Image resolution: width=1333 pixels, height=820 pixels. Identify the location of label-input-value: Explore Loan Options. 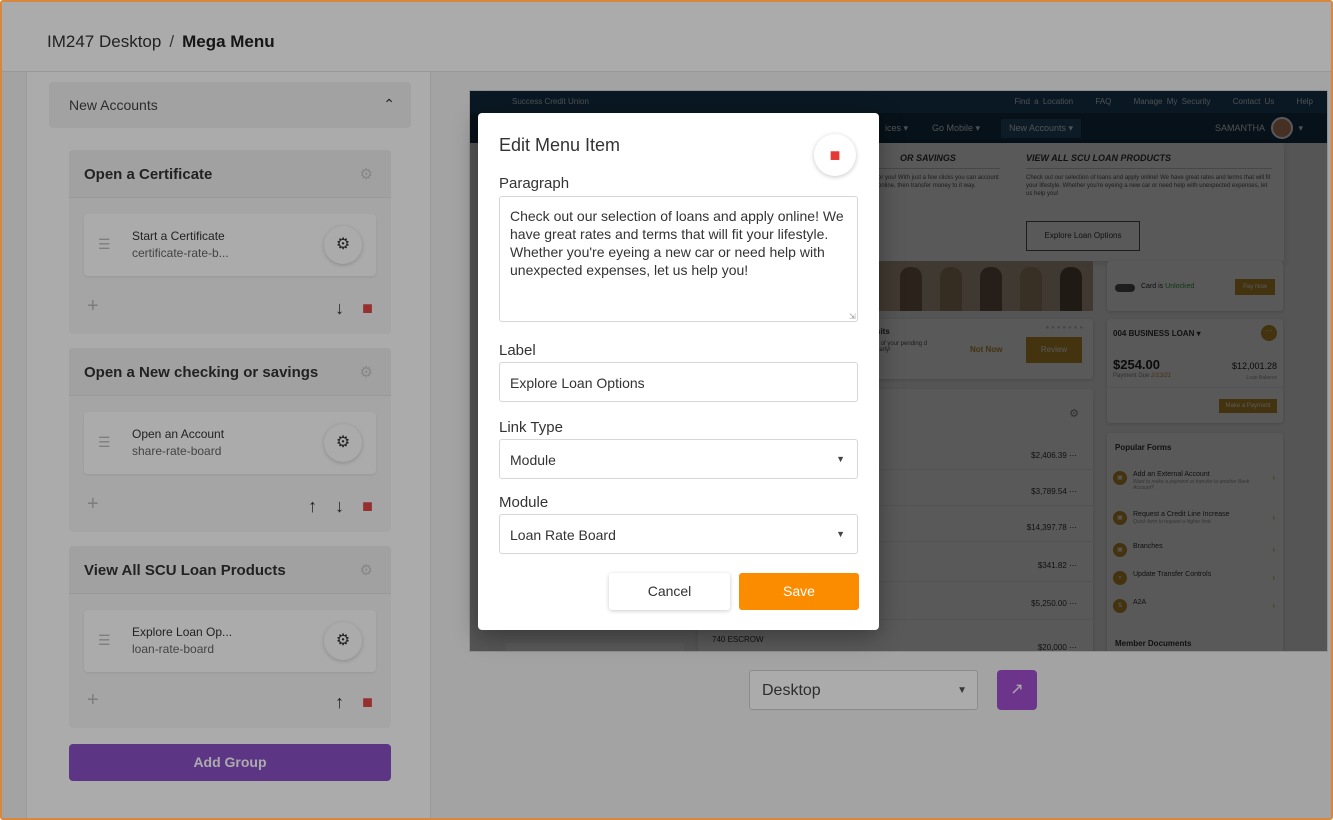
(577, 383).